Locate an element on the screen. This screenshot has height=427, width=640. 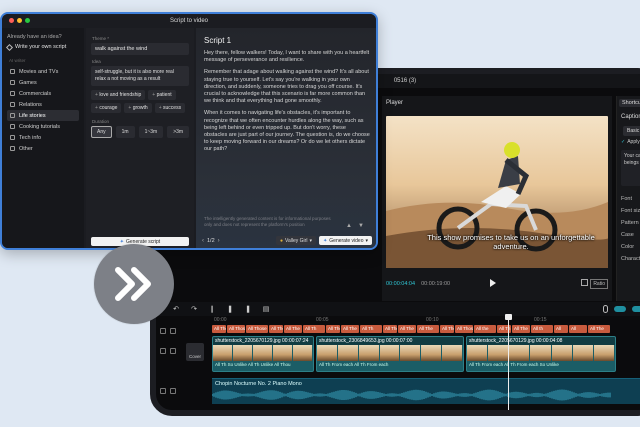
book-icon is located at coordinates (12, 115).